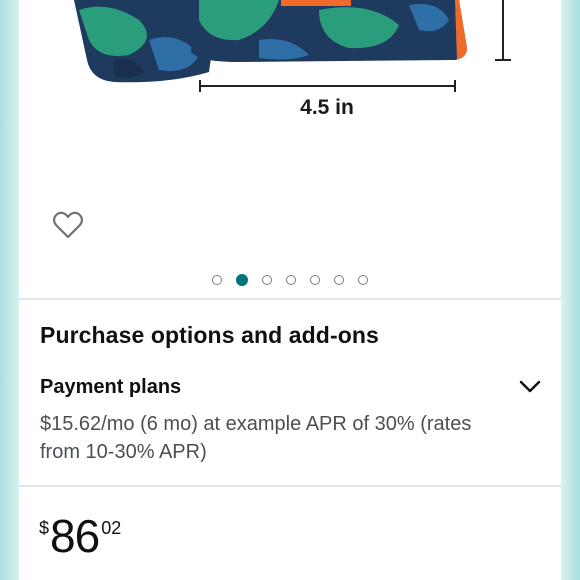  What do you see at coordinates (111, 387) in the screenshot?
I see `payment-plans-title: Payment plans` at bounding box center [111, 387].